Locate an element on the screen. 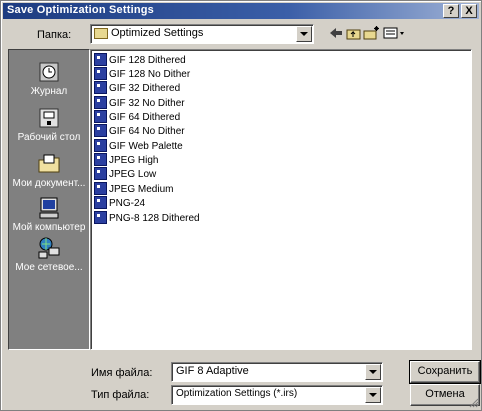 This screenshot has width=482, height=411. resize-grip-icon is located at coordinates (474, 403).